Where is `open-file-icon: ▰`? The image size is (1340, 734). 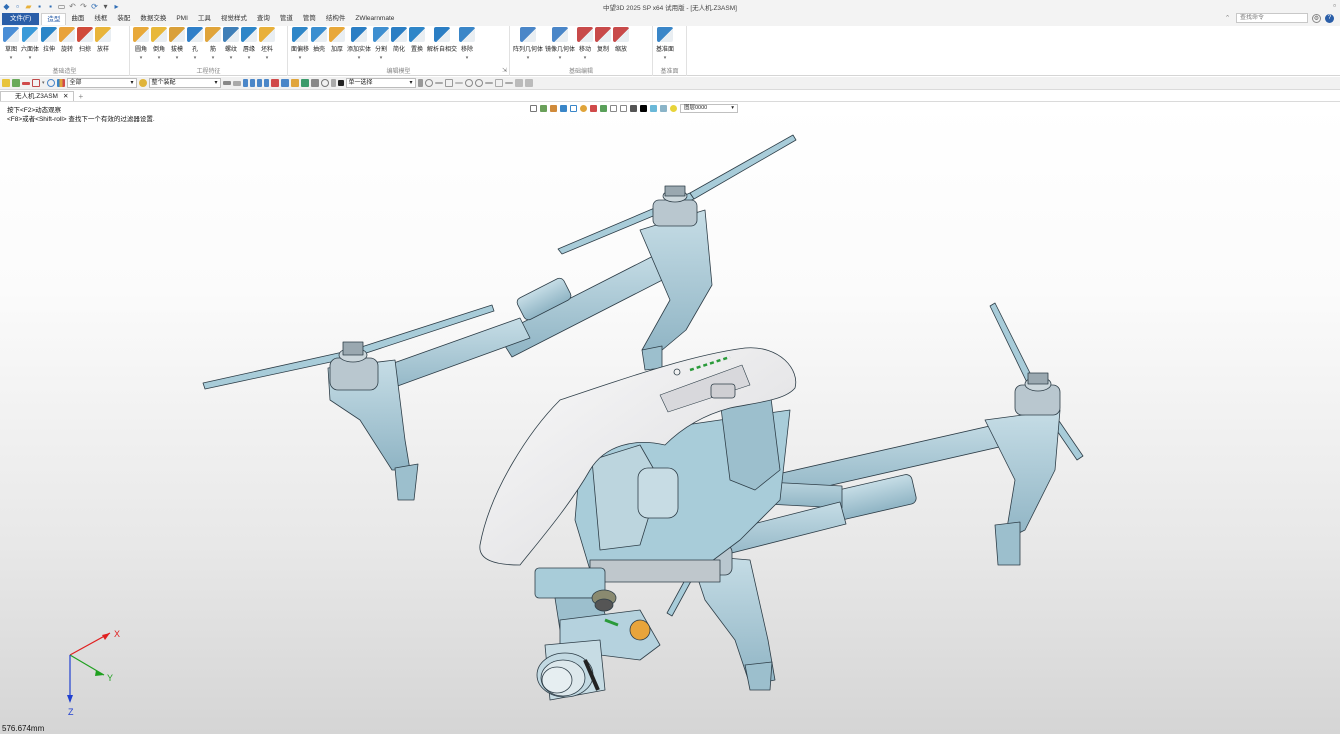 open-file-icon: ▰ is located at coordinates (28, 6).